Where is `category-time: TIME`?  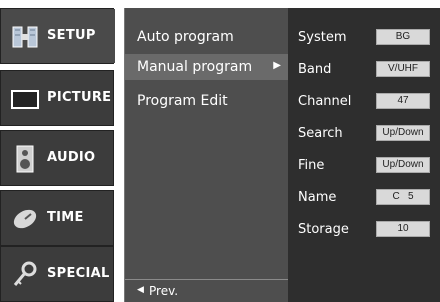 category-time: TIME is located at coordinates (57, 218).